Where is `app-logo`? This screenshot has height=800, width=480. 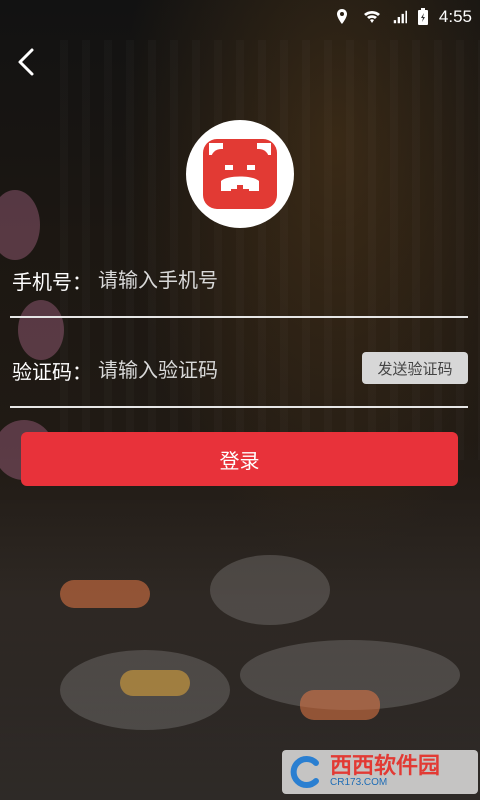
app-logo is located at coordinates (240, 174).